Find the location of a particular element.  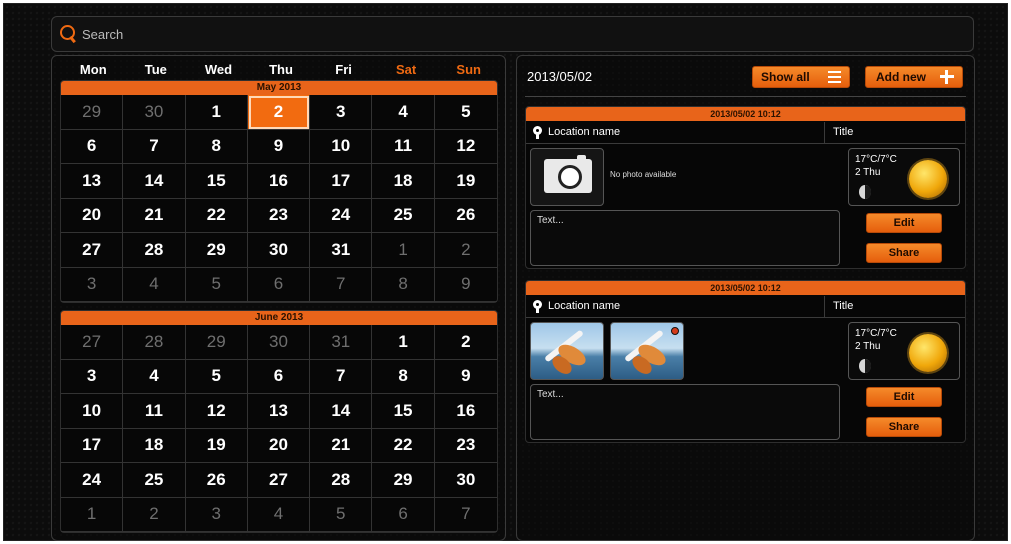

calendar-day: 12 is located at coordinates (465, 147).